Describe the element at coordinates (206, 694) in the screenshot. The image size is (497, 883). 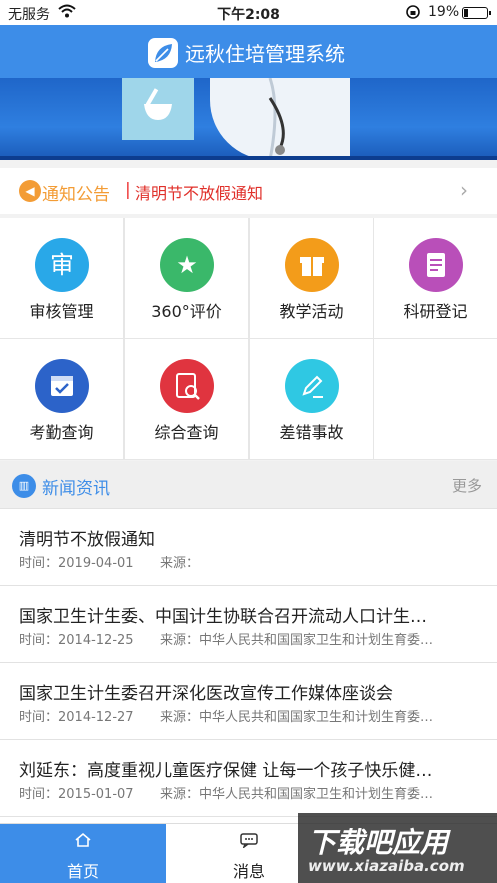
I see `news-title: 国家卫生计生委召开深化医改宣传工作媒体座谈会` at that location.